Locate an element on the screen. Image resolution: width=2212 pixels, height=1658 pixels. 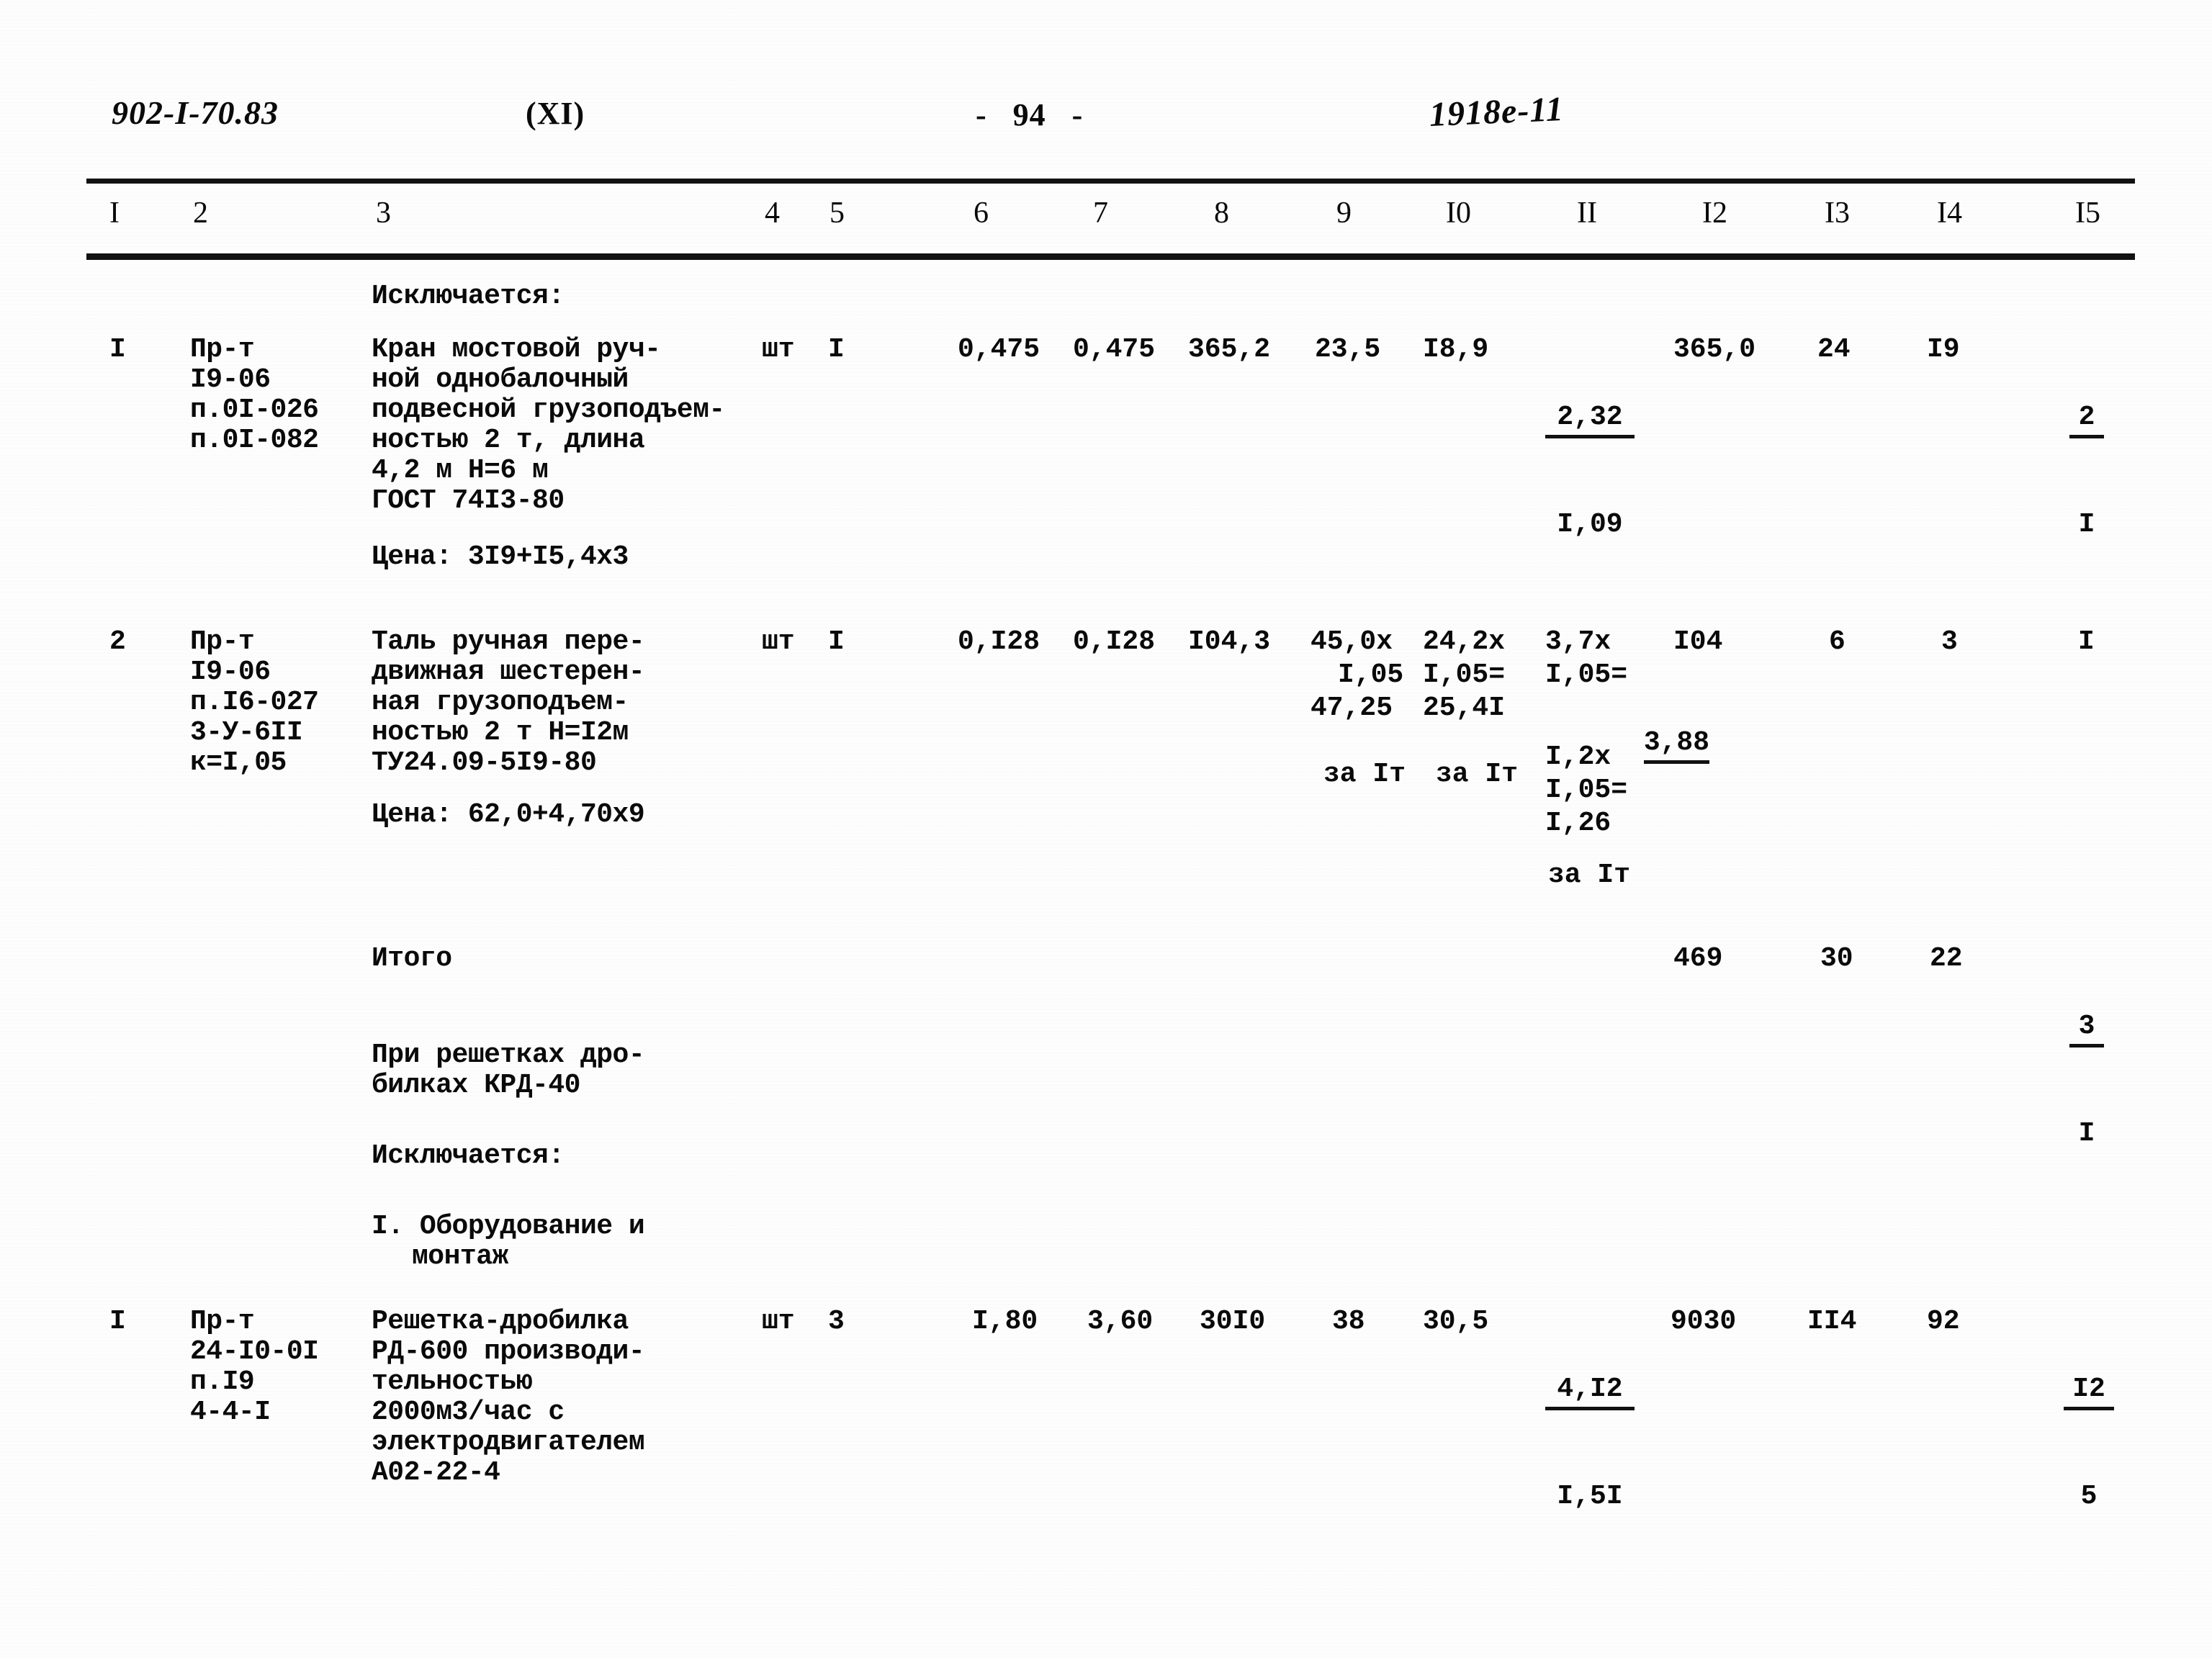
row-1-price: Цена: 3I9+I5,4x3 is located at coordinates (500, 556).